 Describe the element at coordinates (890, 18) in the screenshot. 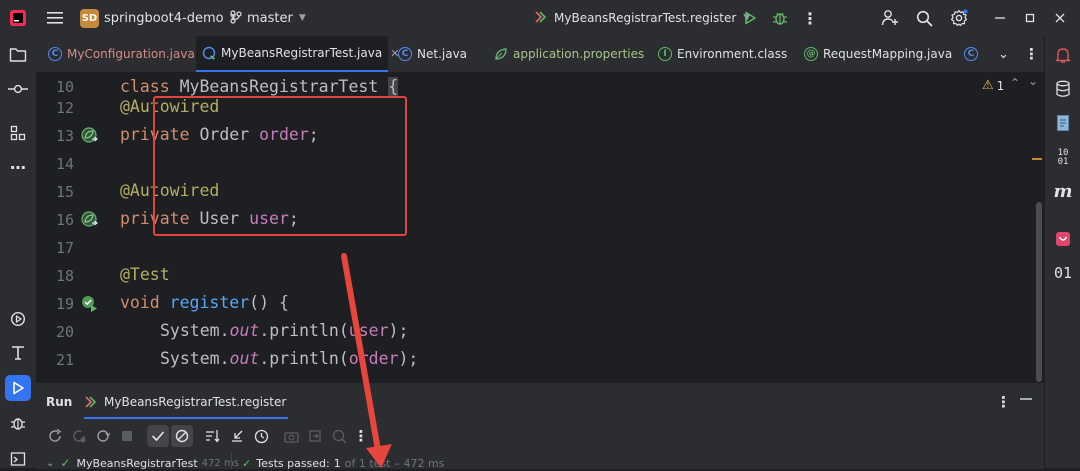

I see `add-user-icon` at that location.